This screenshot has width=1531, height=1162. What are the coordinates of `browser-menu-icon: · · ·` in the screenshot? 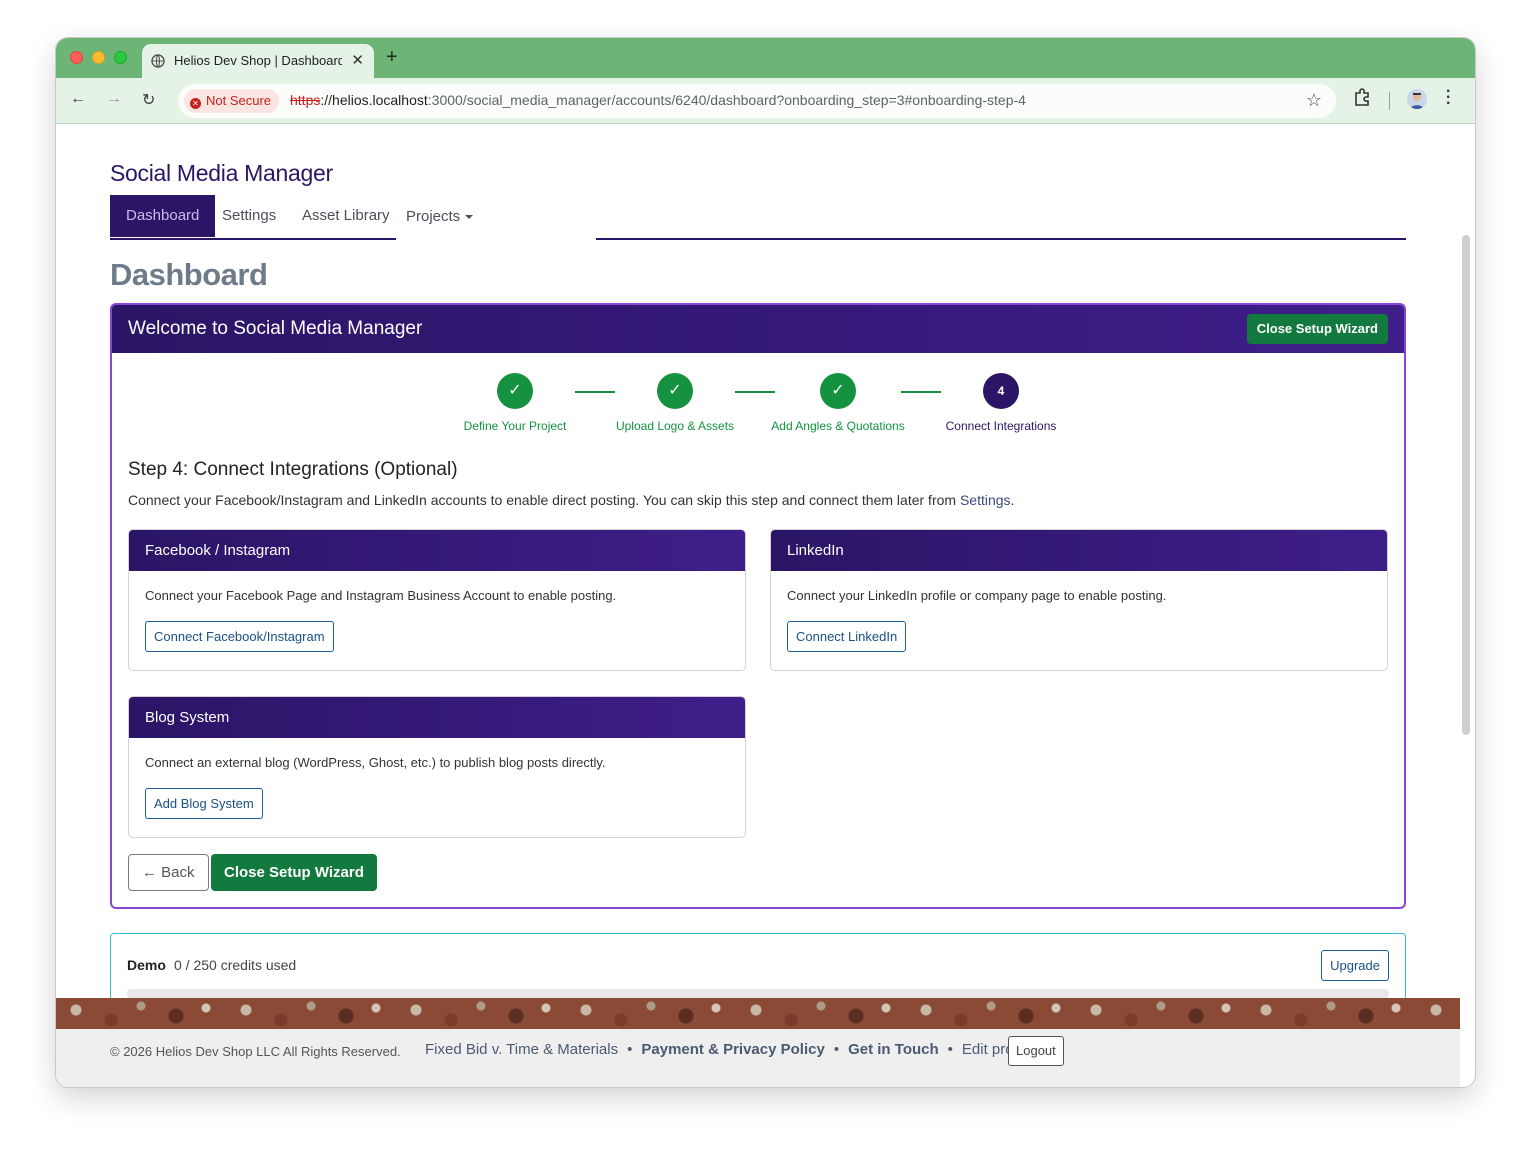 It's located at (1448, 98).